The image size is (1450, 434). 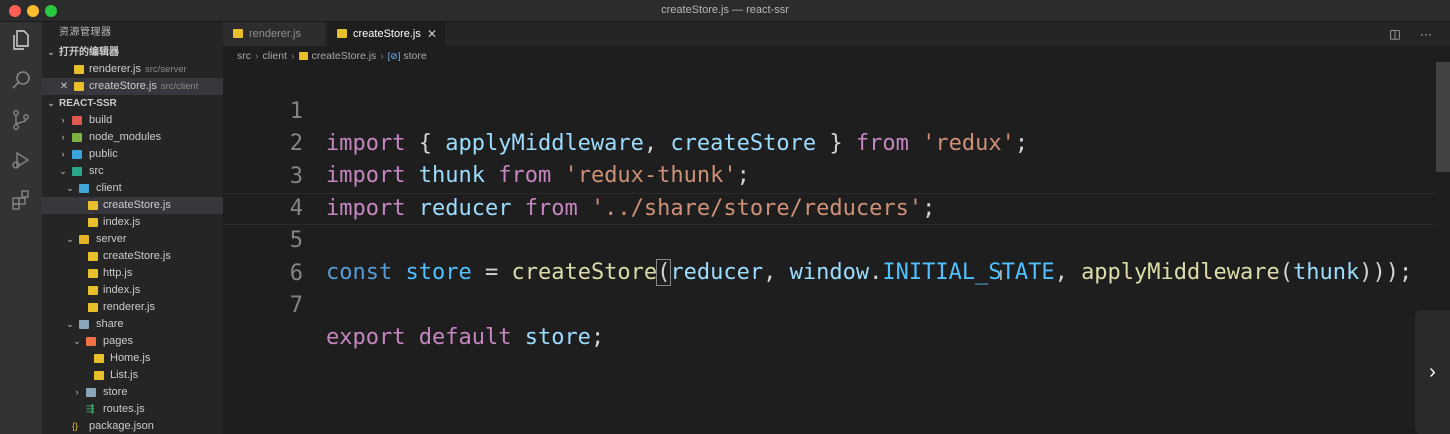 I want to click on open-editors-label: 打开的编辑器, so click(x=89, y=52).